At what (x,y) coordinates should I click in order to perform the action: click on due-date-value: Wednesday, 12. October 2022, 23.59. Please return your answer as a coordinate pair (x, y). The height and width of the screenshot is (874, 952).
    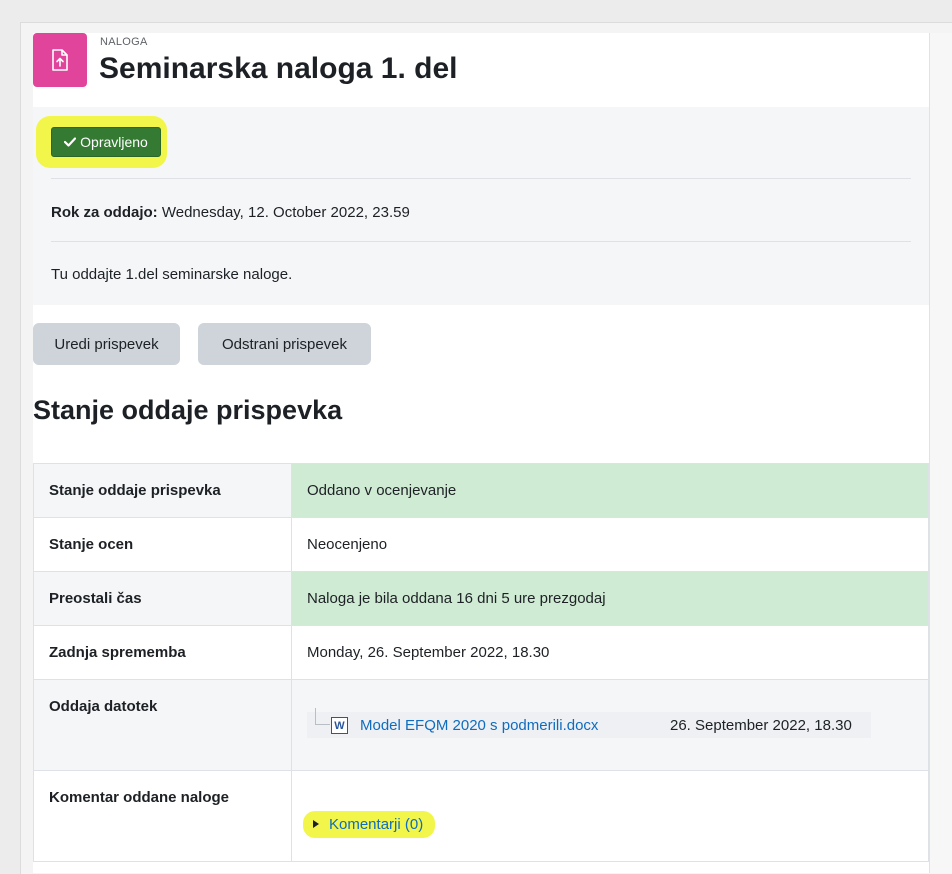
    Looking at the image, I should click on (285, 212).